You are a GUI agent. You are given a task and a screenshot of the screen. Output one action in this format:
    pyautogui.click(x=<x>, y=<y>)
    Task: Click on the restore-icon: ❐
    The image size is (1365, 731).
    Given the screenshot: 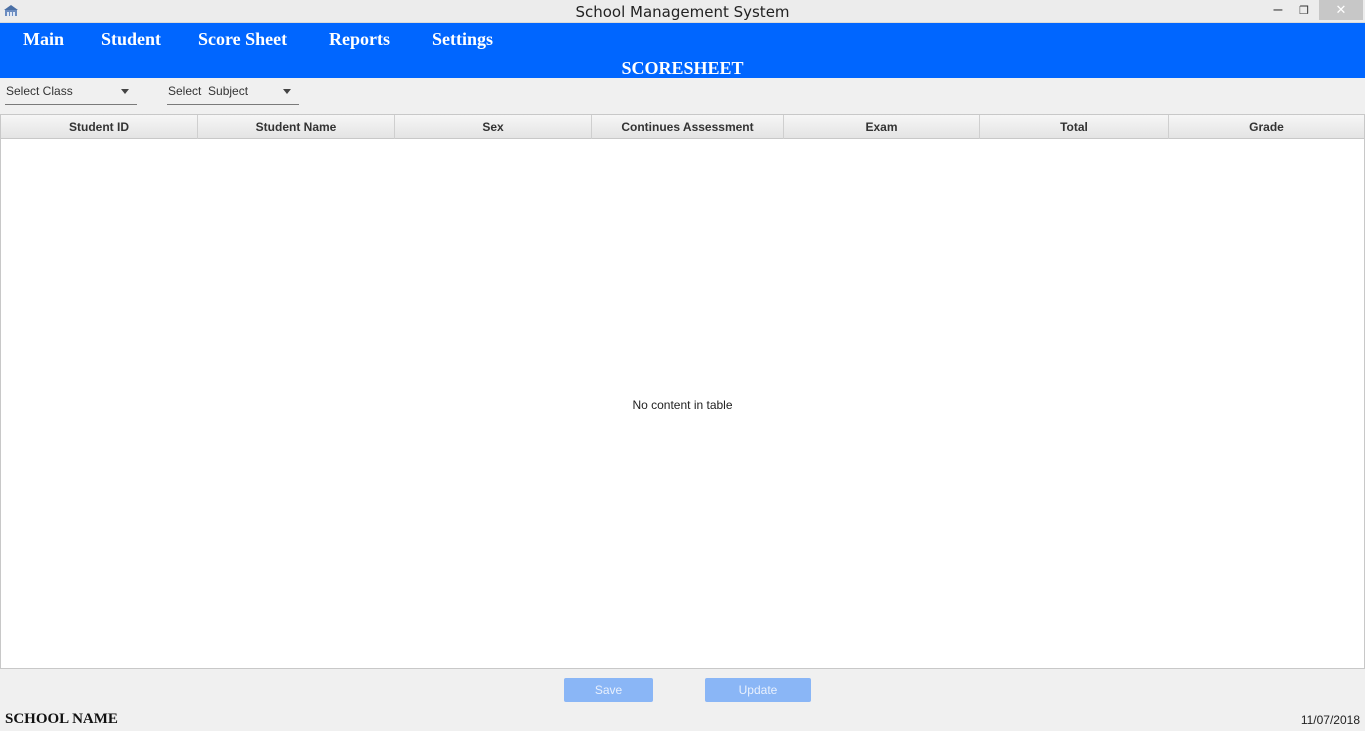 What is the action you would take?
    pyautogui.click(x=1304, y=10)
    